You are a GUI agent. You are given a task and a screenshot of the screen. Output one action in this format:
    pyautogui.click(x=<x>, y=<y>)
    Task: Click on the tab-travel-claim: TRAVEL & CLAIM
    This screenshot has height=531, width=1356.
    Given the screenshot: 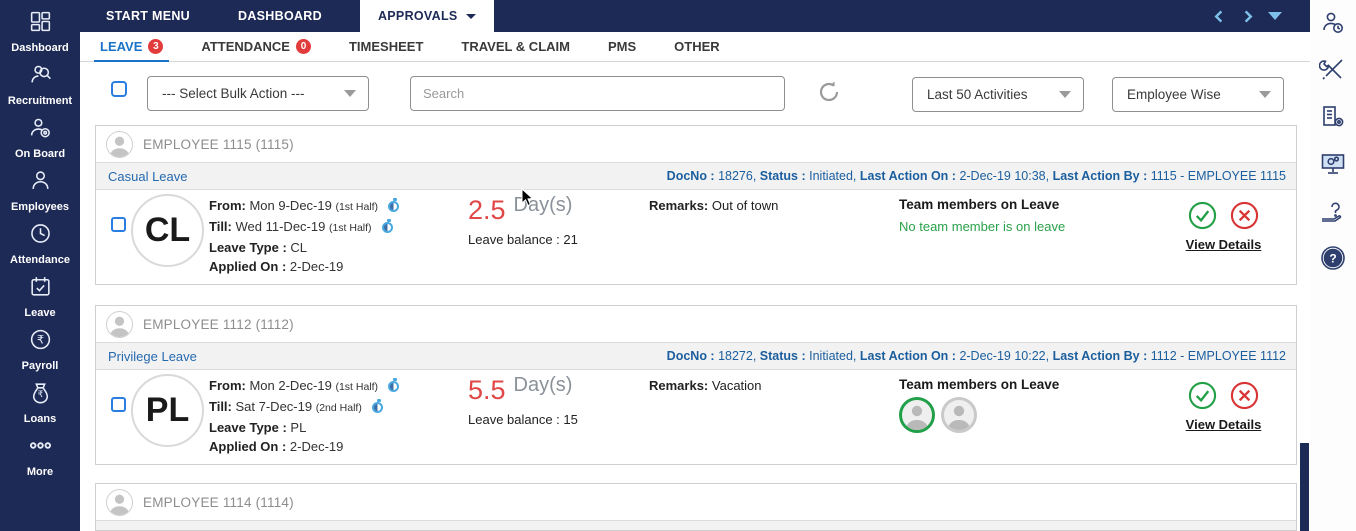 What is the action you would take?
    pyautogui.click(x=515, y=47)
    